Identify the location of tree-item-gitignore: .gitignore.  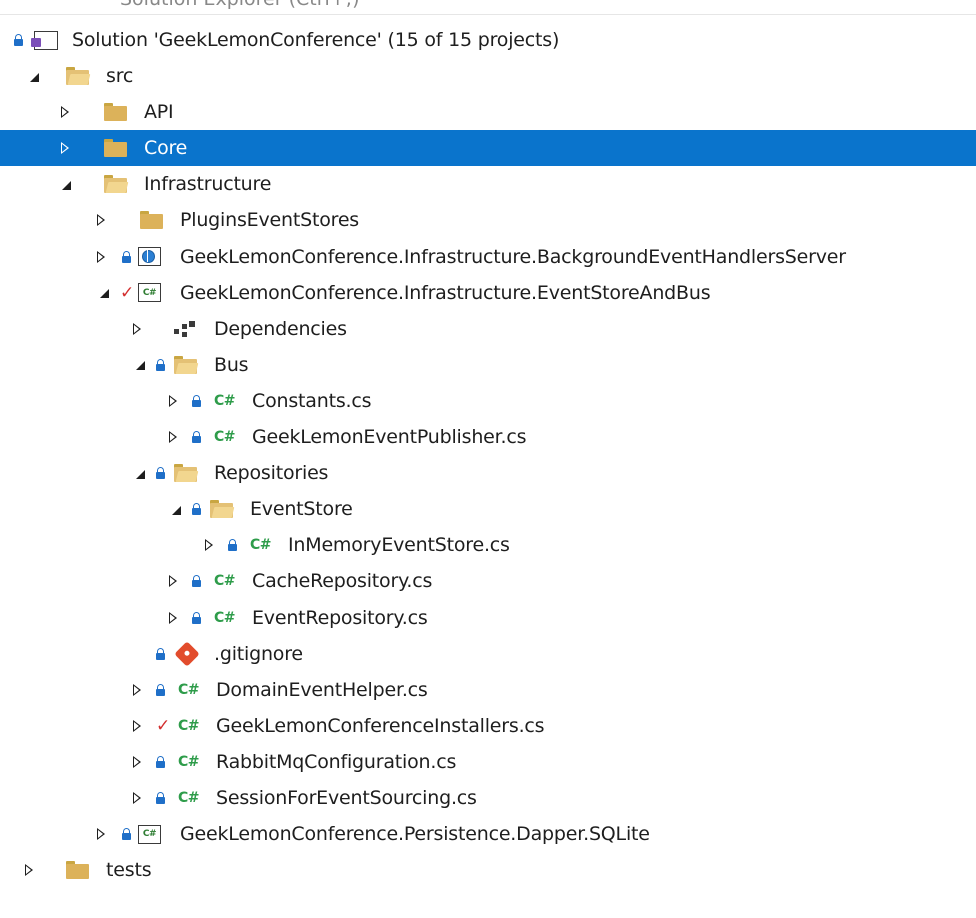
(488, 654).